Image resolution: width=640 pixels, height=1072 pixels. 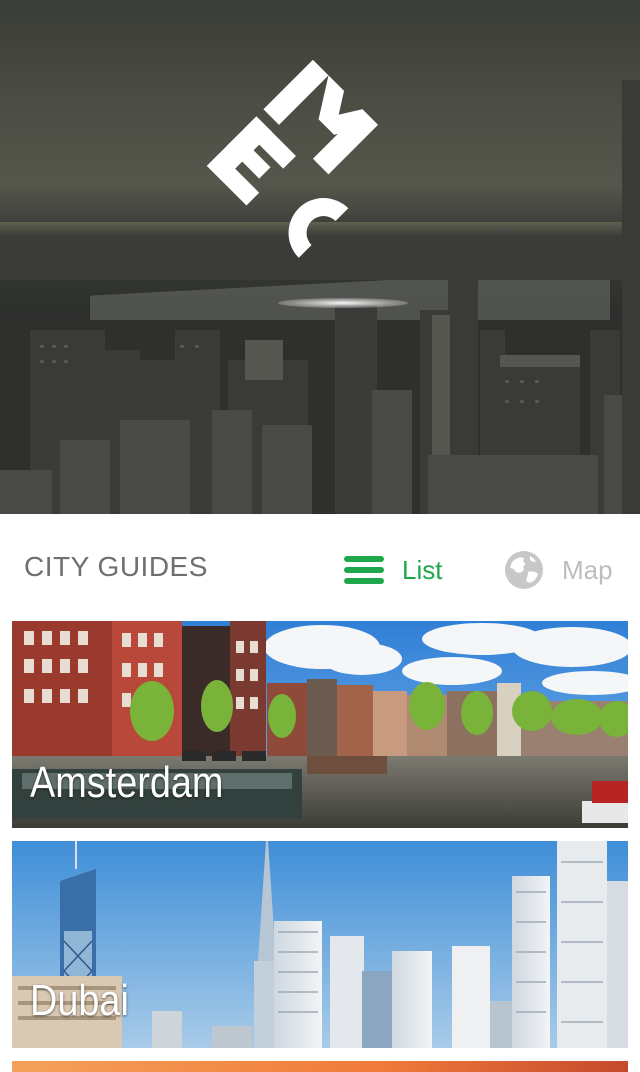 I want to click on city-name: Amsterdam, so click(x=127, y=782).